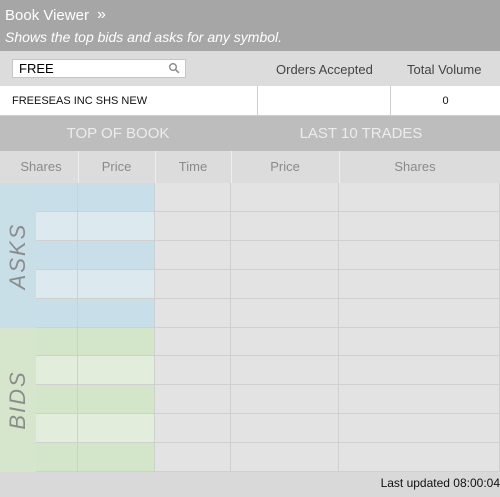 The image size is (500, 497). What do you see at coordinates (250, 167) in the screenshot?
I see `column-headers: Shares Price Time Price Shares` at bounding box center [250, 167].